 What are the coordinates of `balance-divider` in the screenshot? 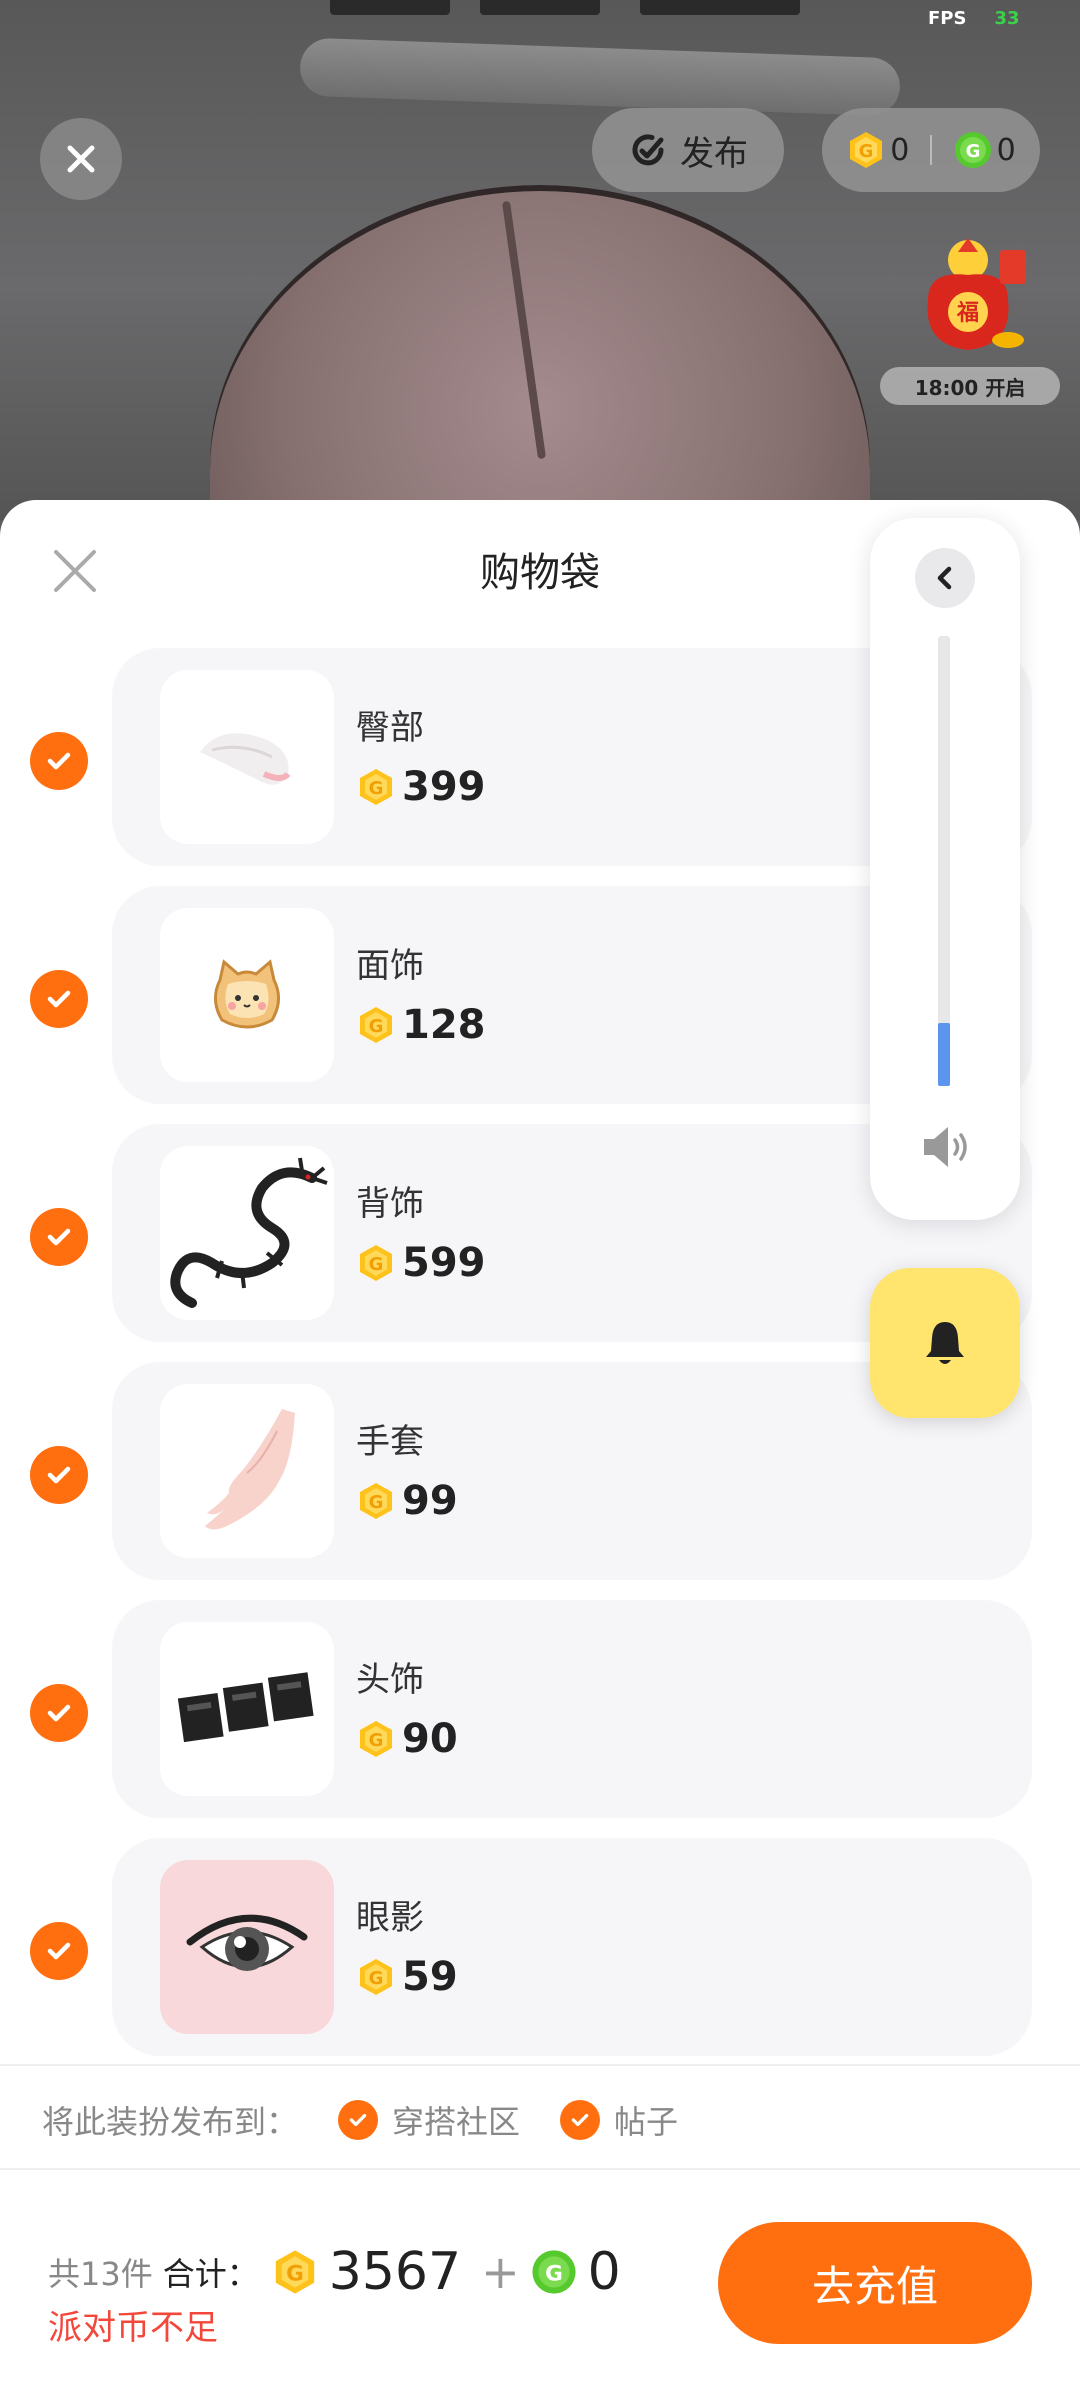 It's located at (930, 150).